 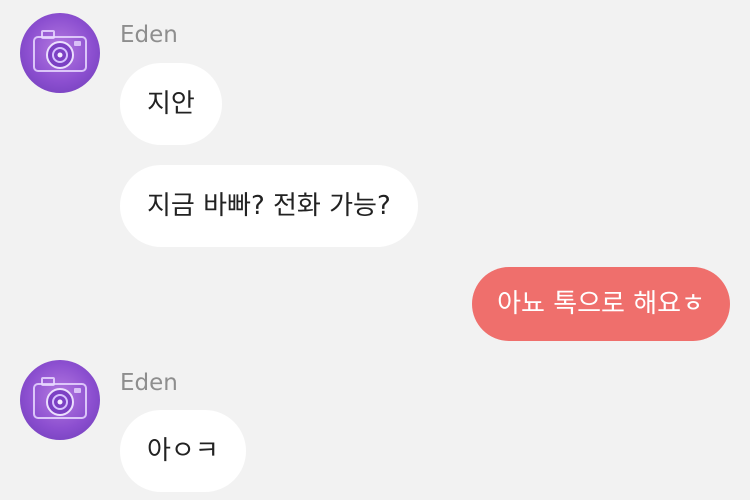 I want to click on incoming-message-bubble: 지안, so click(x=171, y=104).